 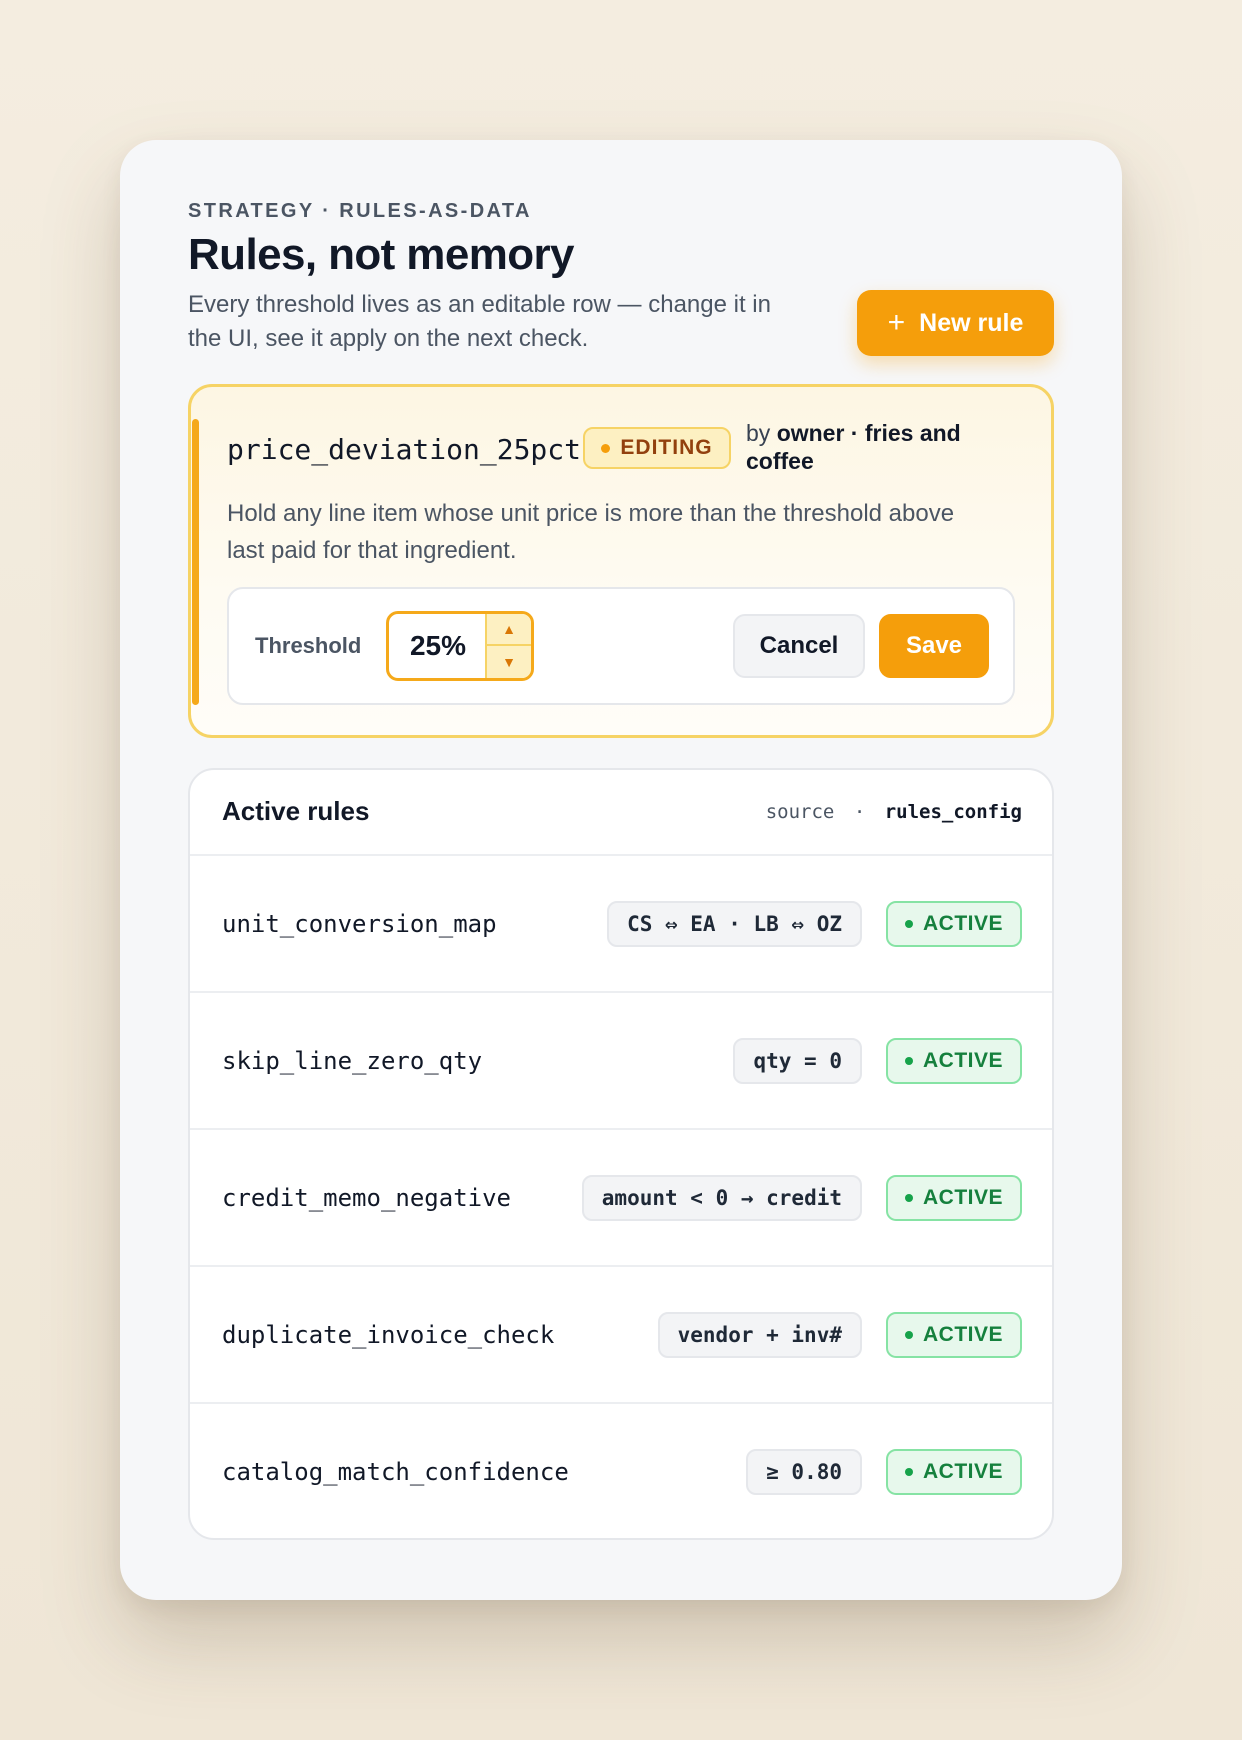 What do you see at coordinates (934, 646) in the screenshot?
I see `save-button: Save` at bounding box center [934, 646].